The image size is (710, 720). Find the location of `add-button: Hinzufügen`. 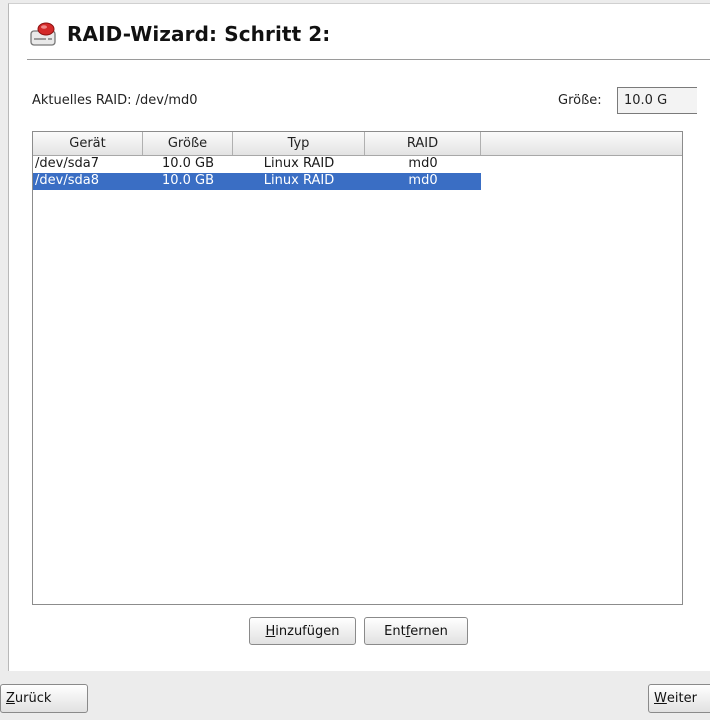

add-button: Hinzufügen is located at coordinates (302, 631).